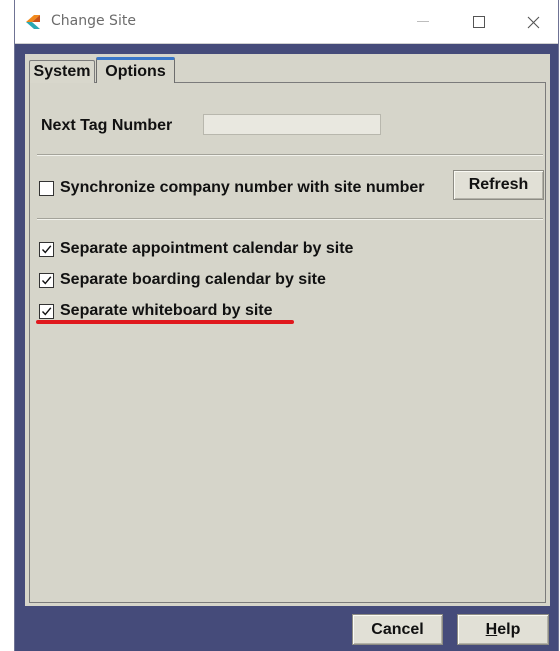 The height and width of the screenshot is (651, 560). Describe the element at coordinates (107, 125) in the screenshot. I see `next-tag-label: Next Tag Number` at that location.